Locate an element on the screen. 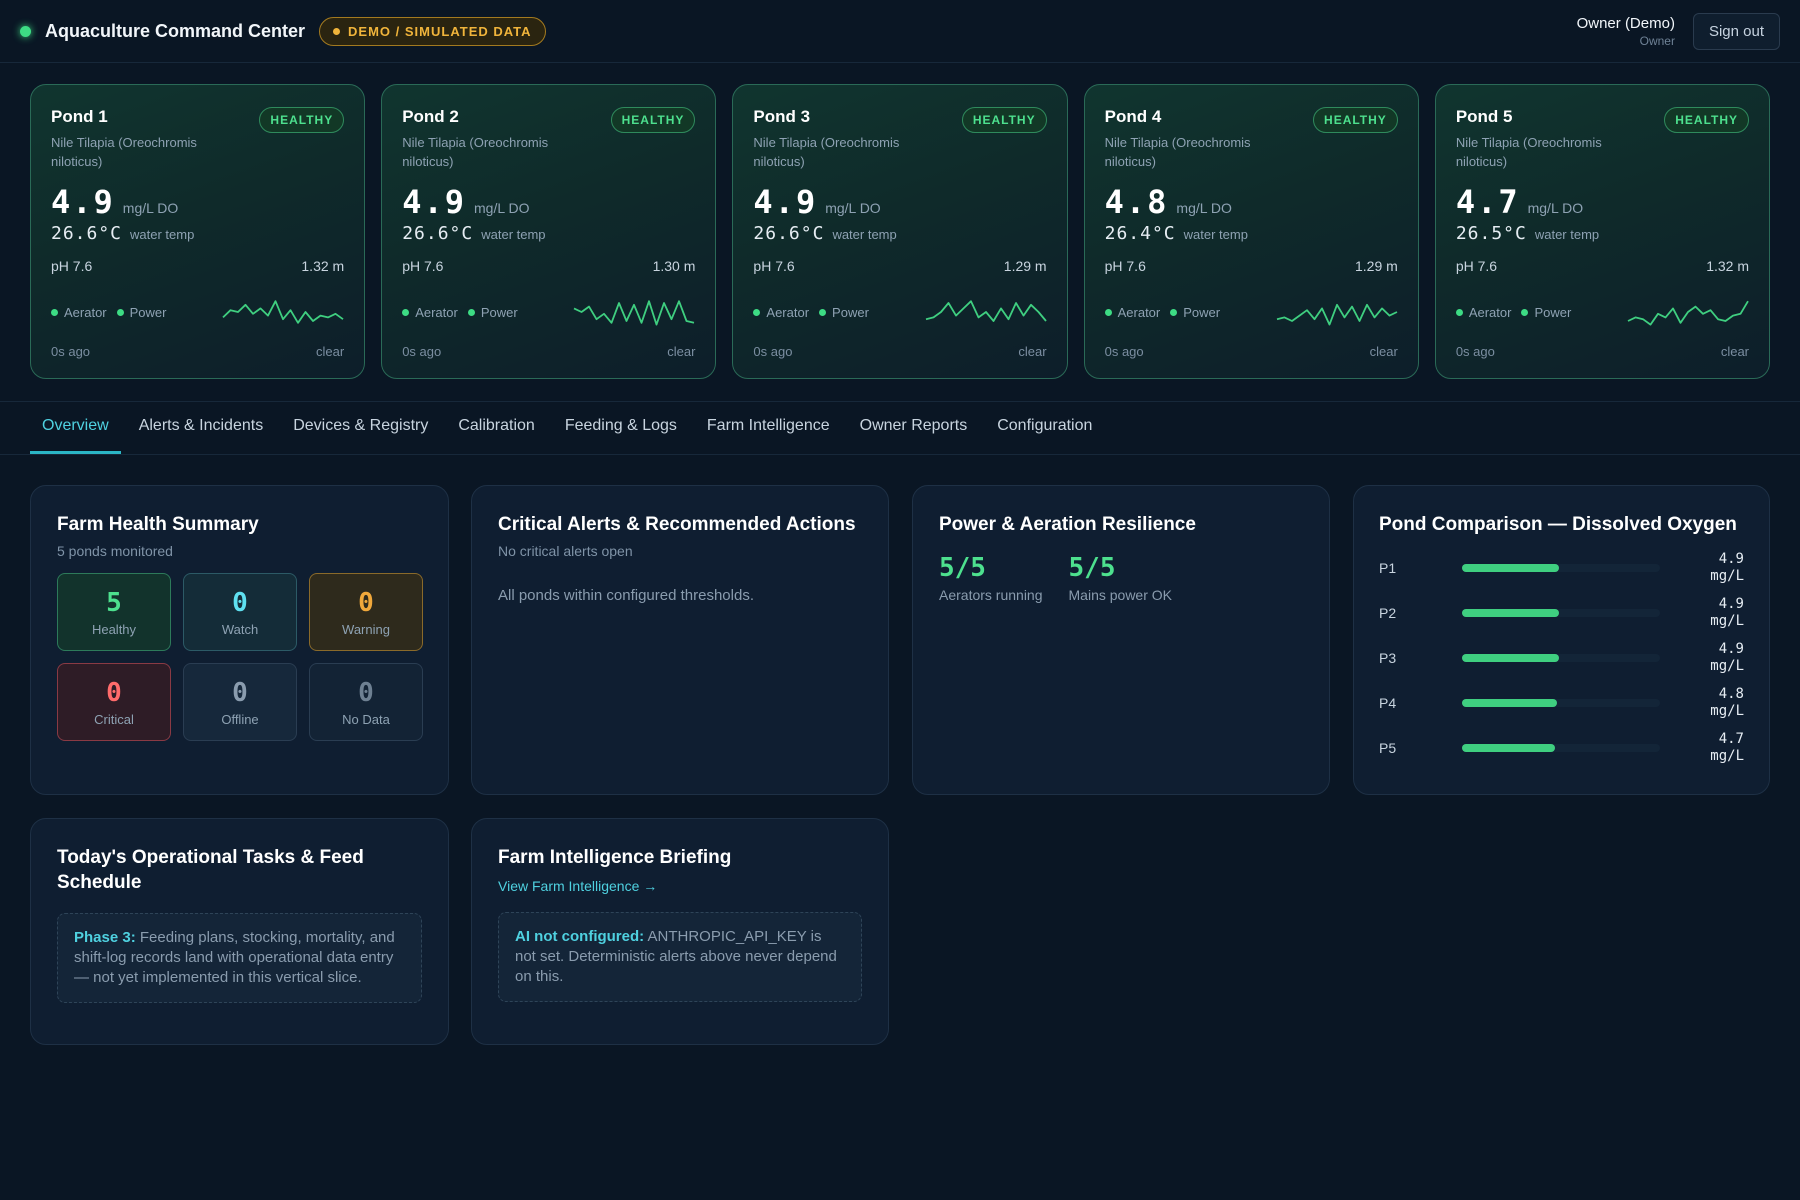 The width and height of the screenshot is (1800, 1200). count-label: Critical is located at coordinates (114, 719).